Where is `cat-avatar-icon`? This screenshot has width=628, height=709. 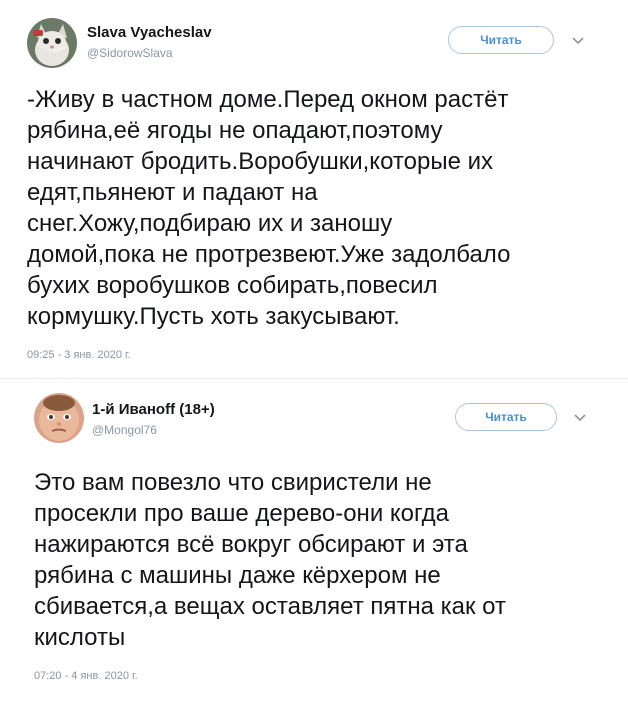
cat-avatar-icon is located at coordinates (52, 43).